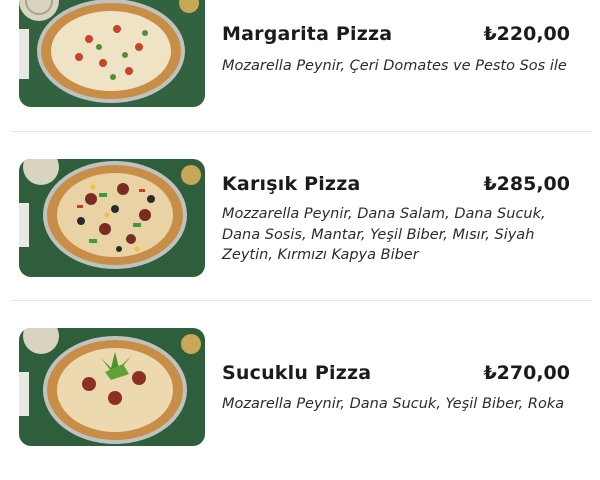 The width and height of the screenshot is (600, 480). Describe the element at coordinates (526, 373) in the screenshot. I see `item-price: ₺270,00` at that location.